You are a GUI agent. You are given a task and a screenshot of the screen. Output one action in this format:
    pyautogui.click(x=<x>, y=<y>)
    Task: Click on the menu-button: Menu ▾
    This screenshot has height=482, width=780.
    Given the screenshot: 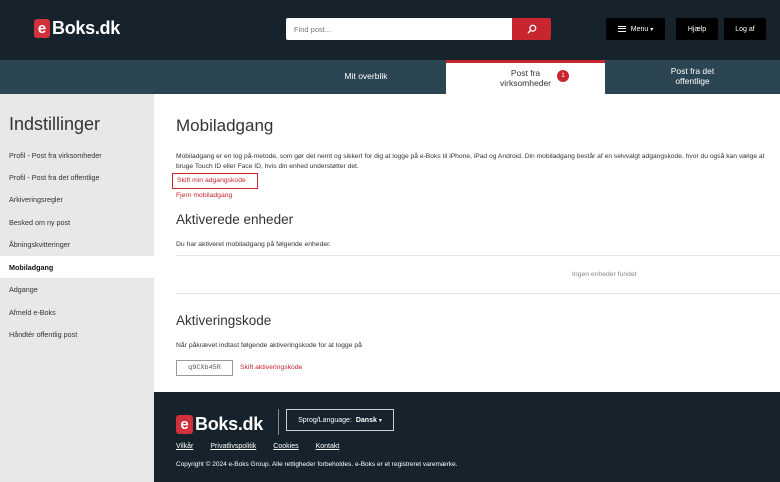 What is the action you would take?
    pyautogui.click(x=635, y=29)
    